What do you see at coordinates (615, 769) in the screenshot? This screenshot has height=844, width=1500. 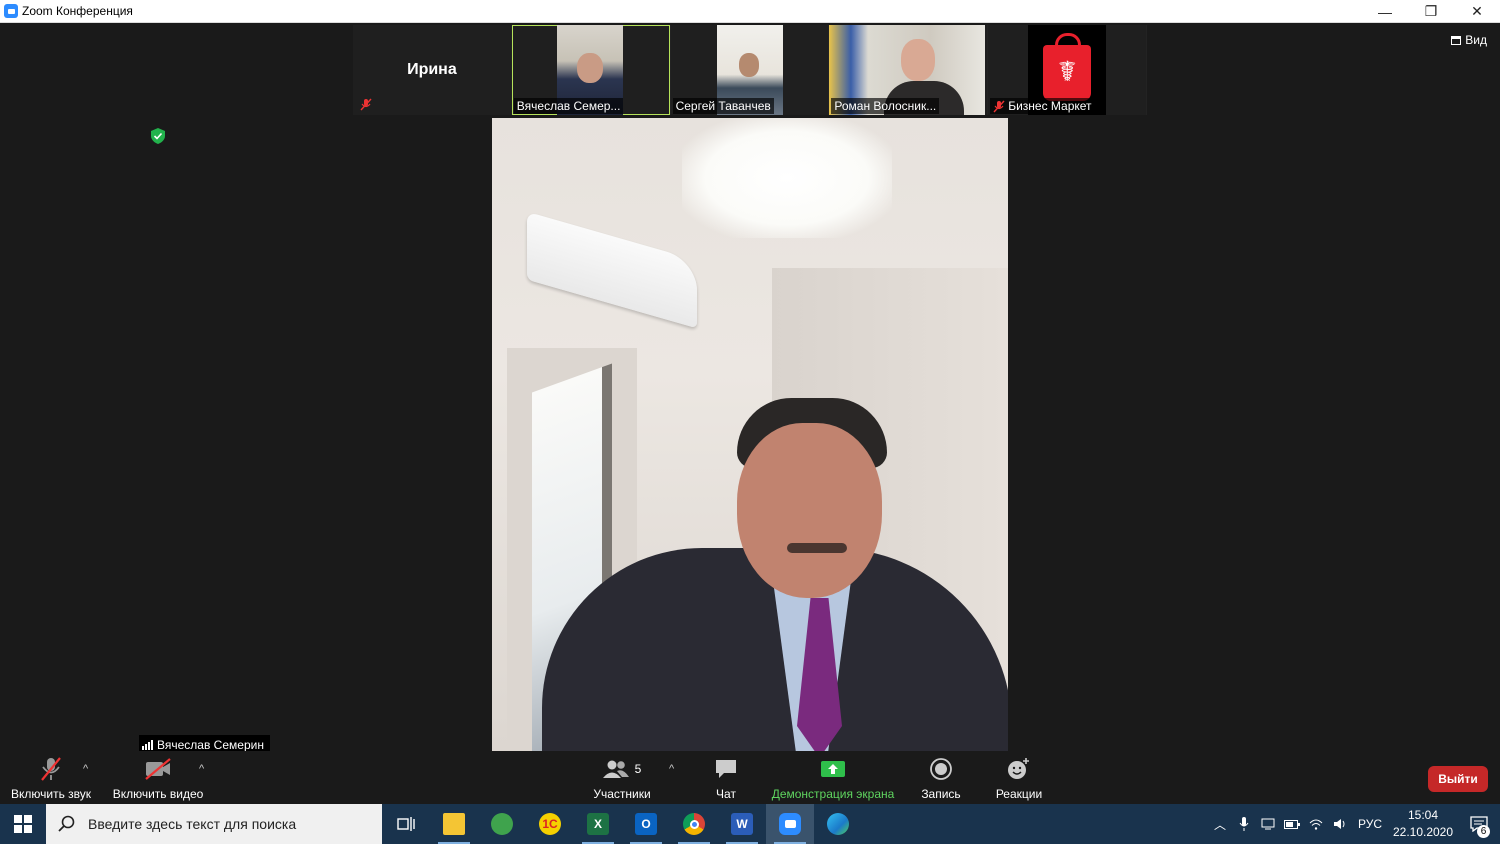 I see `participants-icon` at bounding box center [615, 769].